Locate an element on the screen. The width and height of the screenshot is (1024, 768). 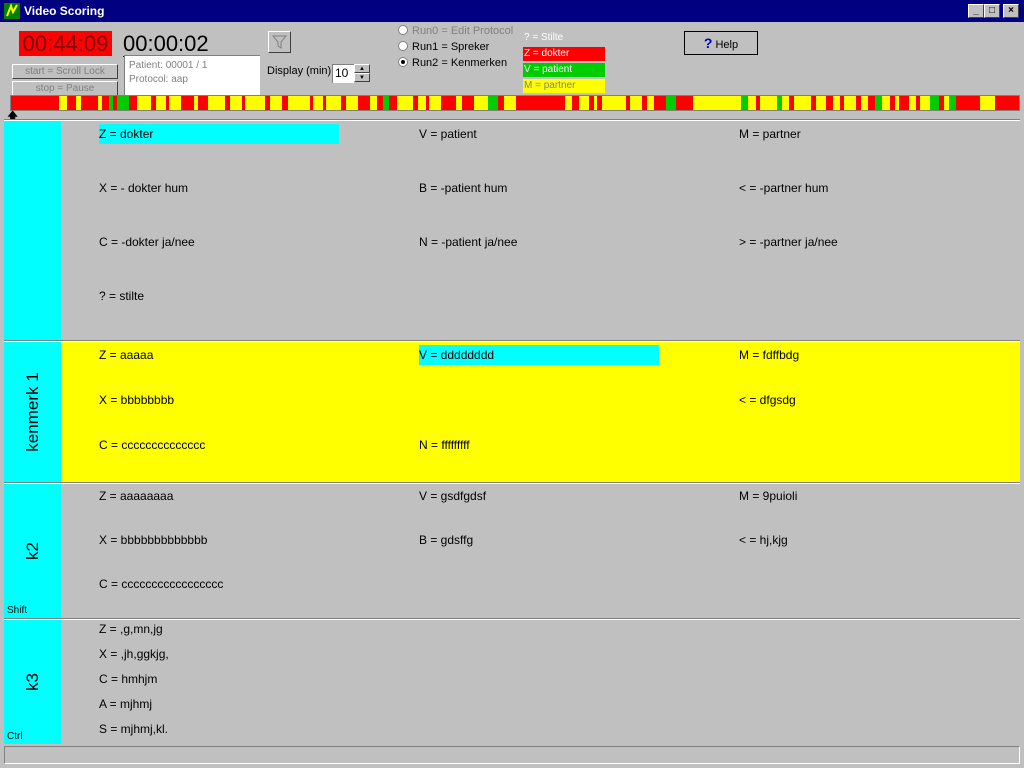
code-item: < = -partner hum is located at coordinates (783, 188).